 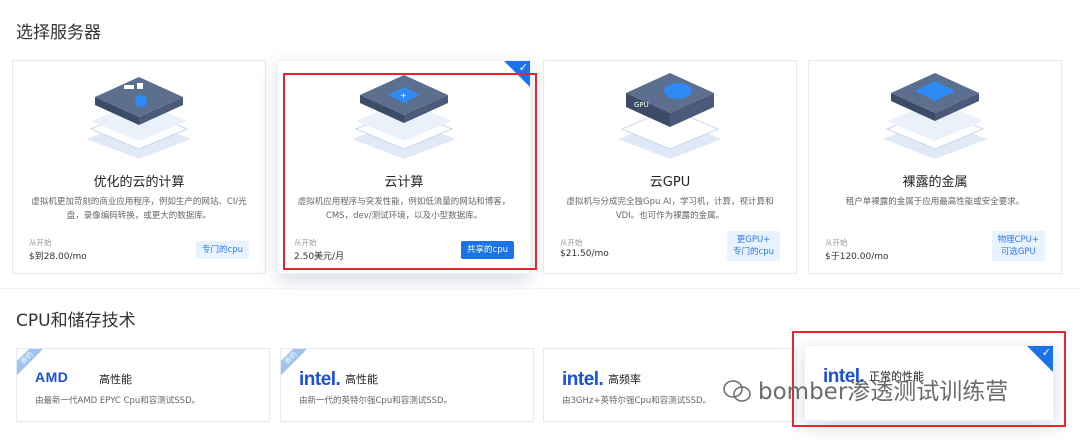 I want to click on section-divider, so click(x=540, y=288).